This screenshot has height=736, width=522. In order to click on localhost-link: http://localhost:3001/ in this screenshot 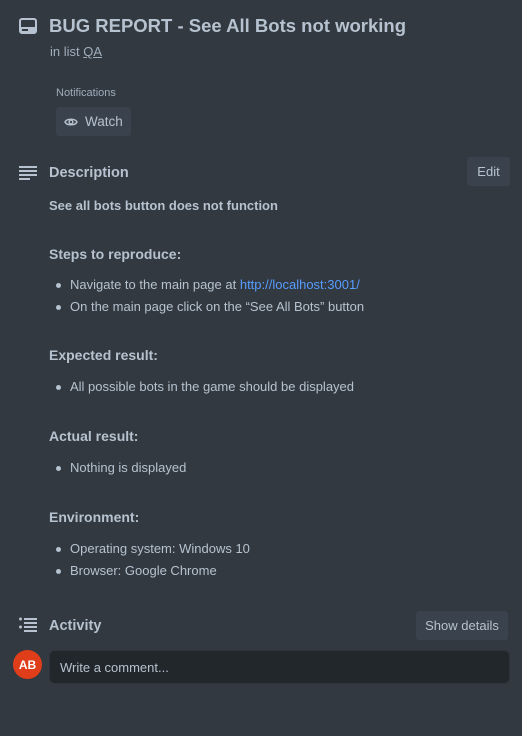, I will do `click(300, 284)`.